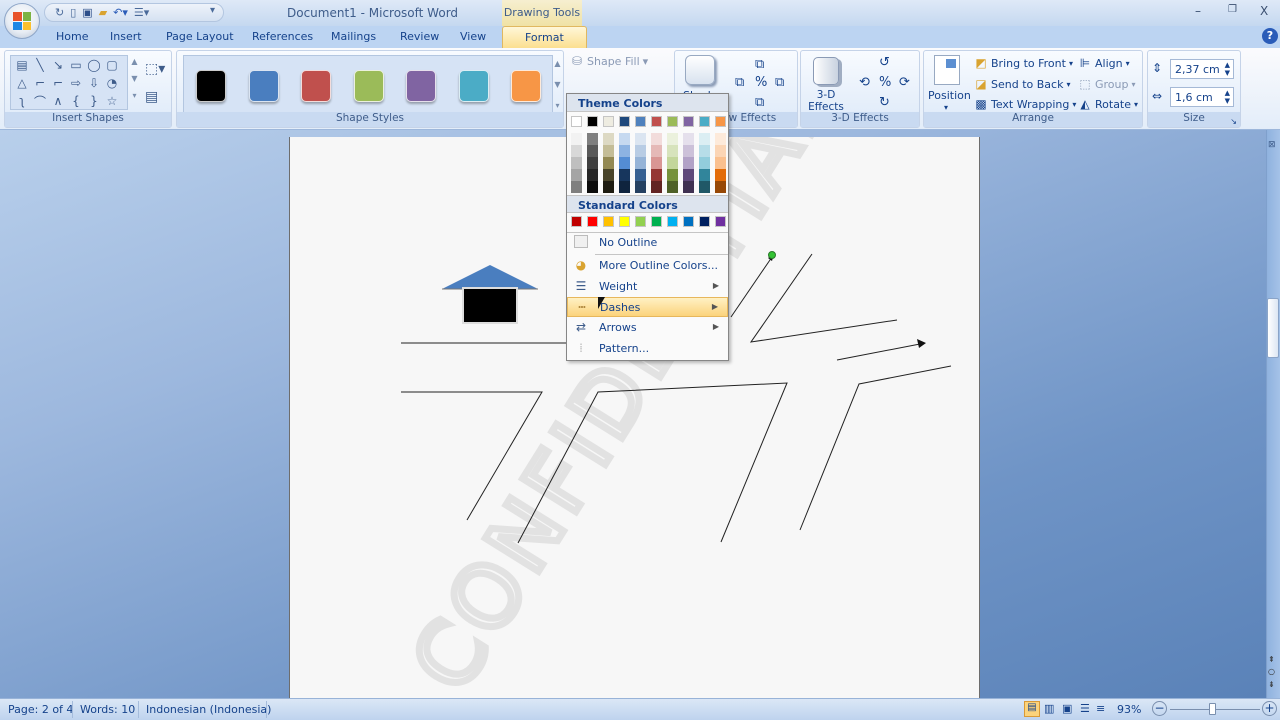  Describe the element at coordinates (1202, 69) in the screenshot. I see `shape-height-input: 2,37 cm ▲ ▼` at that location.